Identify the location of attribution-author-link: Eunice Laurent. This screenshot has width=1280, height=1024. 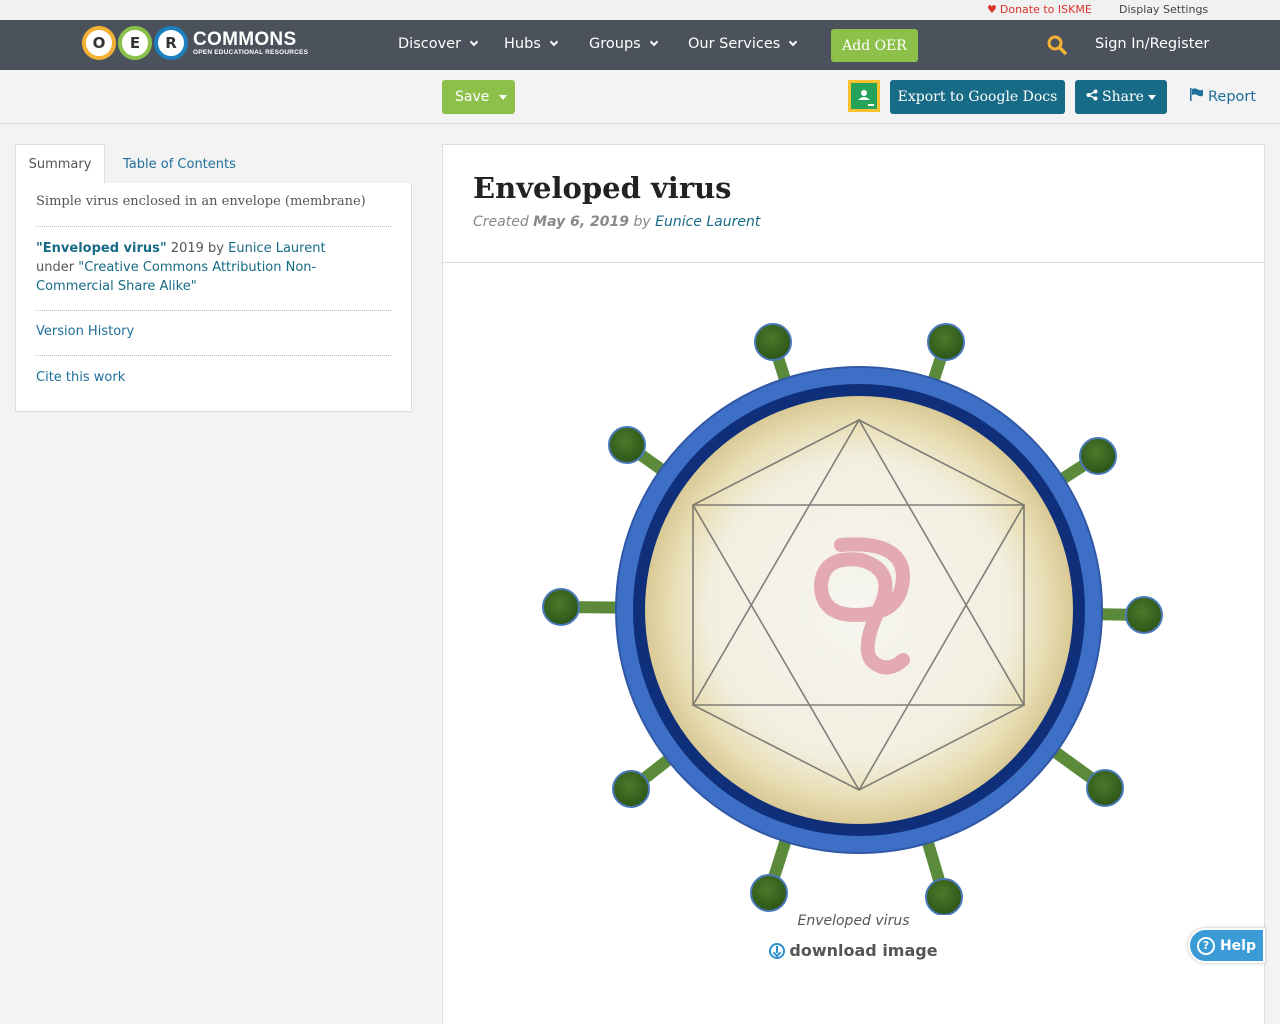
(276, 248).